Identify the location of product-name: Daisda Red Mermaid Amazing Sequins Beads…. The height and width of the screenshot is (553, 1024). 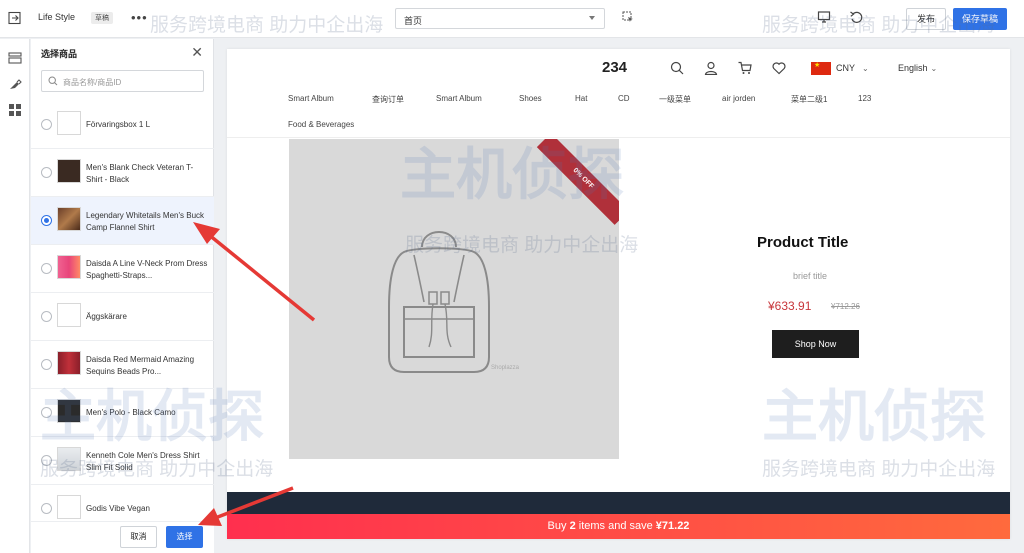
(140, 365).